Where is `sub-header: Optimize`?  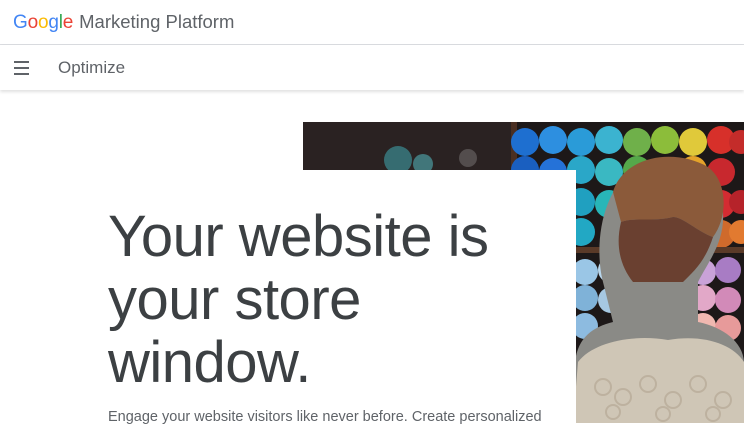 sub-header: Optimize is located at coordinates (372, 67).